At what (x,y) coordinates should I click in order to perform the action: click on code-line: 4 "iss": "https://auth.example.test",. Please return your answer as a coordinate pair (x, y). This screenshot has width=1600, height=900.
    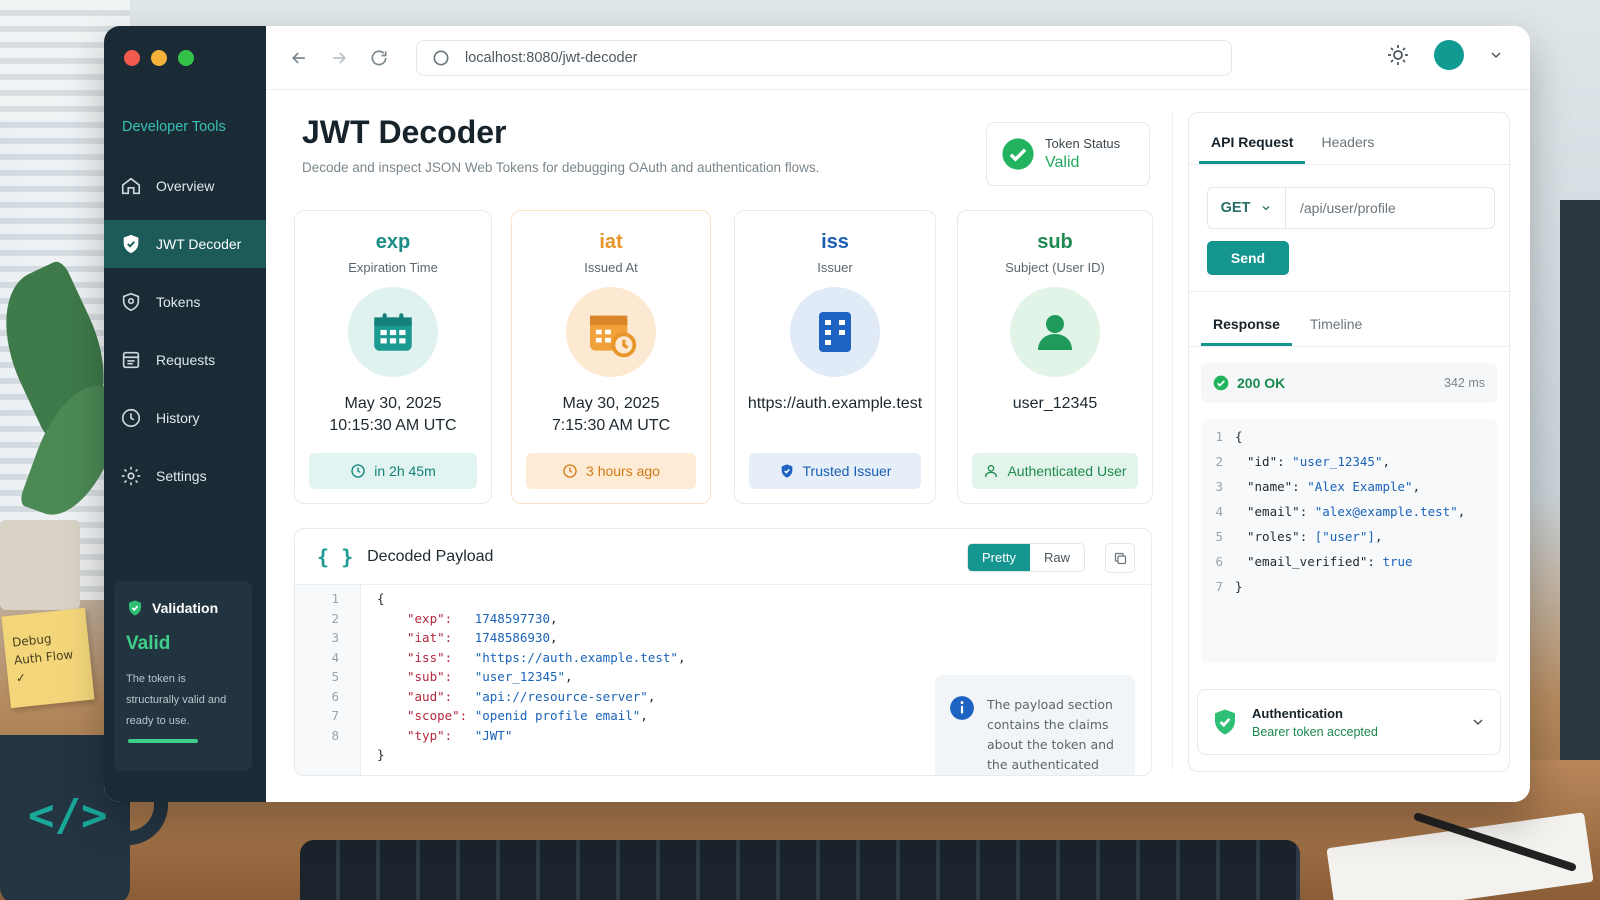
    Looking at the image, I should click on (490, 660).